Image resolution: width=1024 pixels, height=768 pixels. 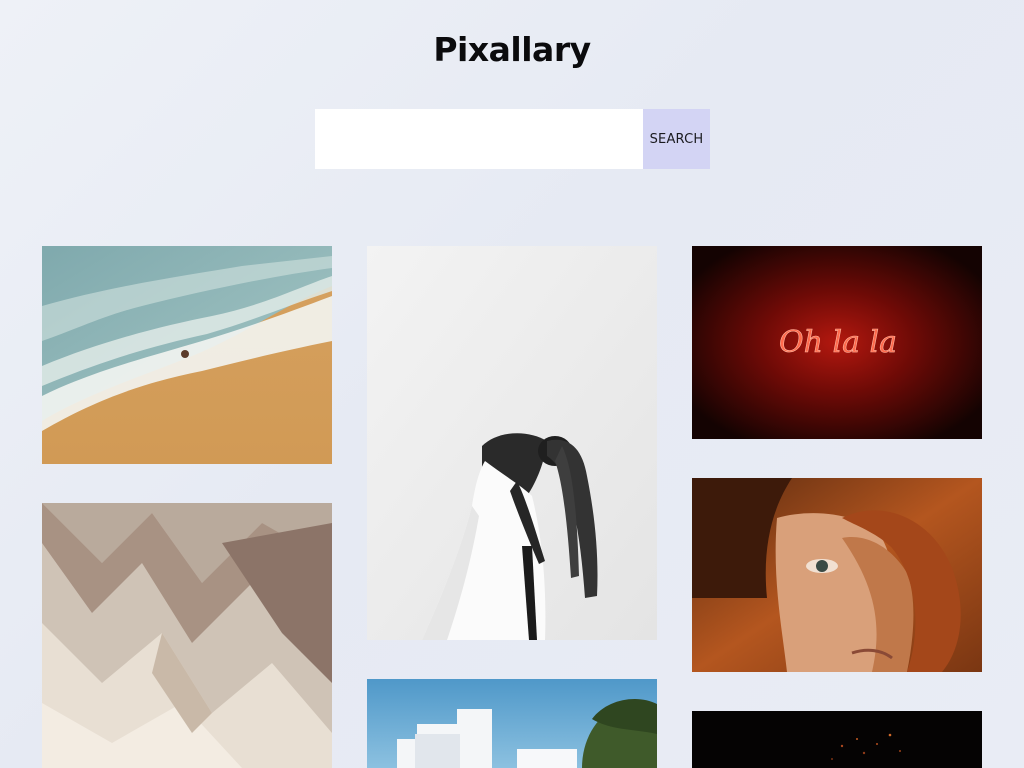 I want to click on neon-sign-glow: Oh la la, so click(x=838, y=342).